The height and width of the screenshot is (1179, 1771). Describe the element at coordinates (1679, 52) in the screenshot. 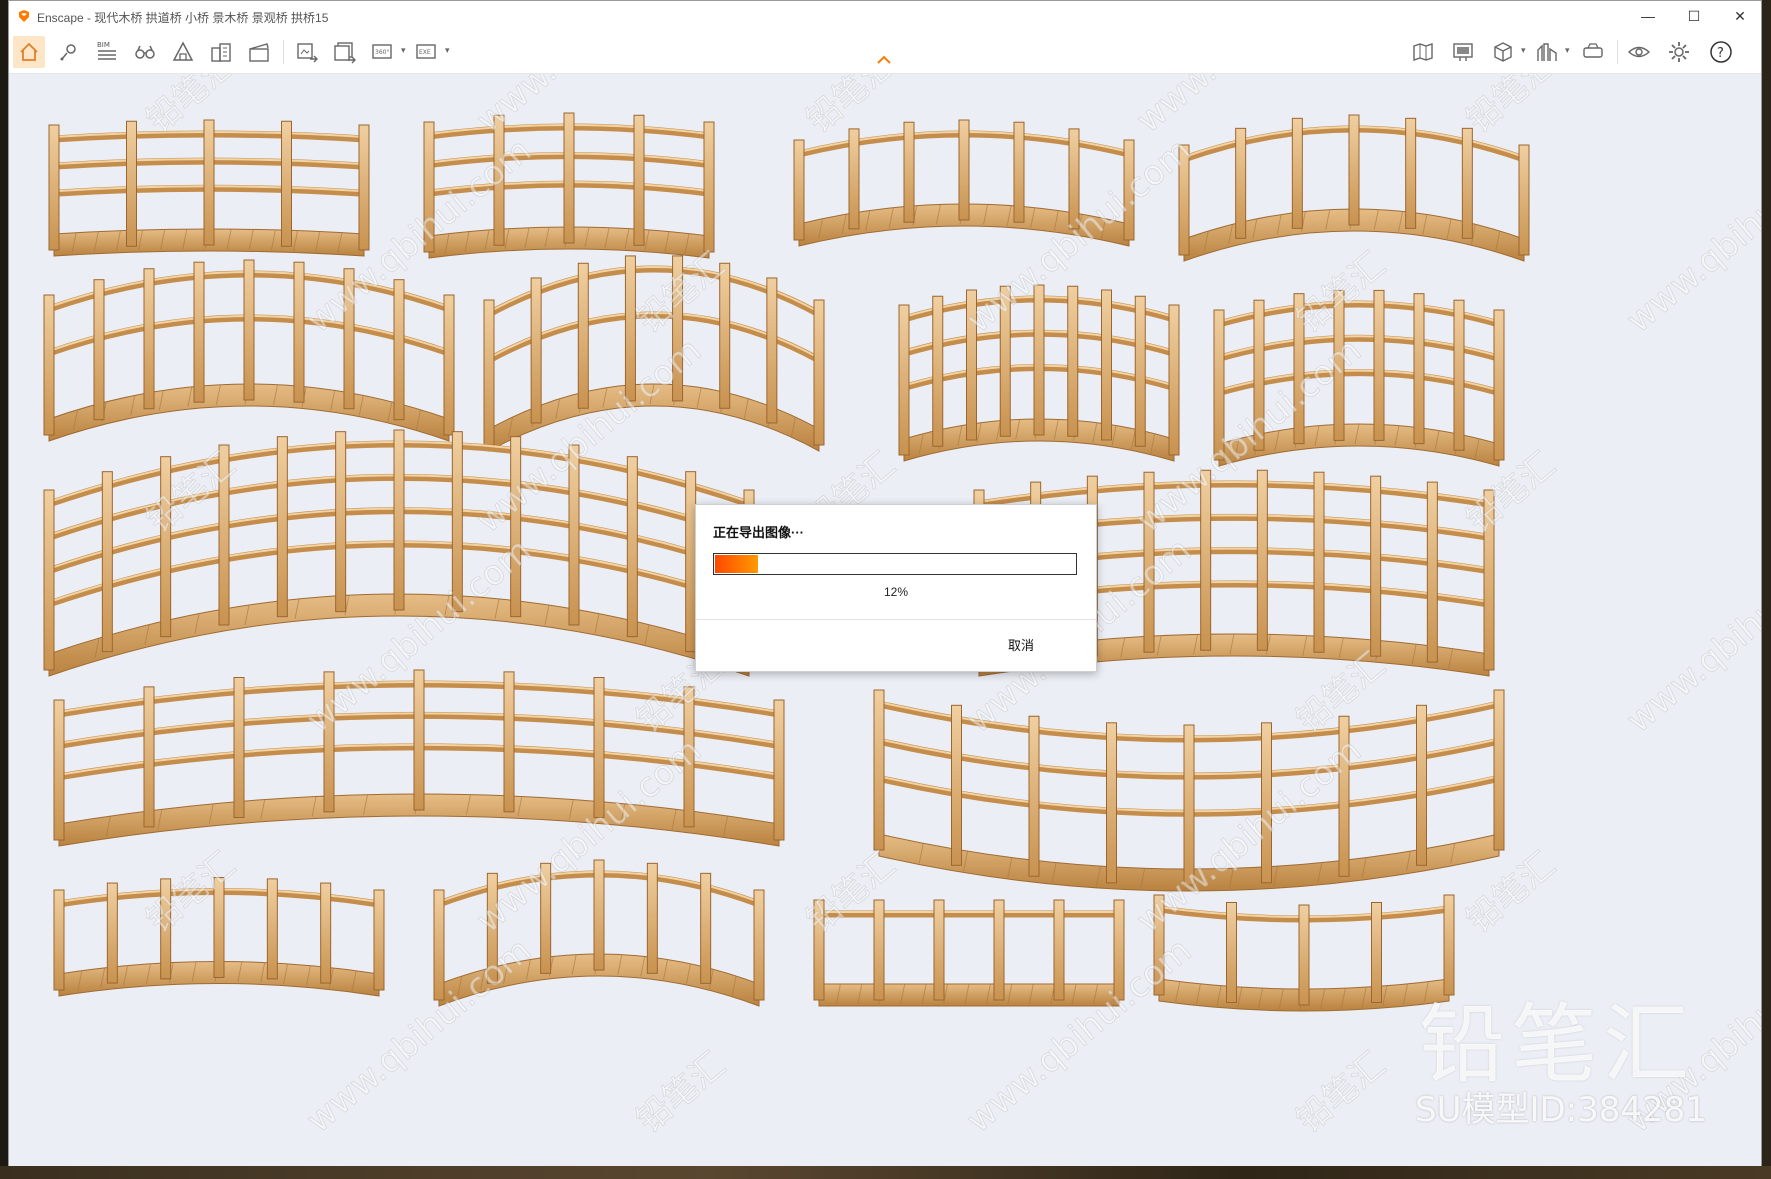

I see `settings-button` at that location.